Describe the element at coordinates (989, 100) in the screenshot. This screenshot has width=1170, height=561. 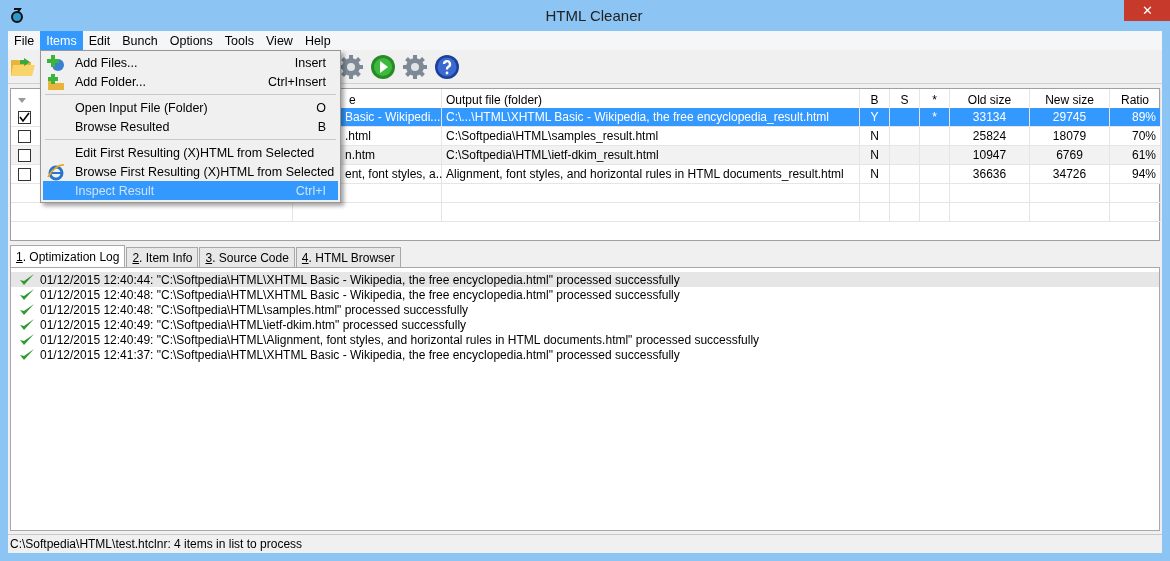
I see `column-header: Old size` at that location.